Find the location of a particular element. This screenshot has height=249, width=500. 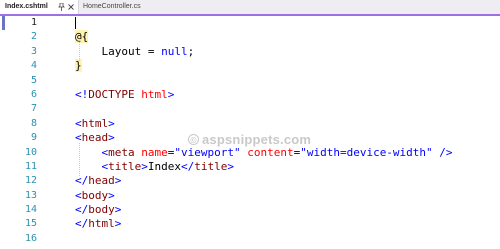

line-number: 3 is located at coordinates (33, 51).